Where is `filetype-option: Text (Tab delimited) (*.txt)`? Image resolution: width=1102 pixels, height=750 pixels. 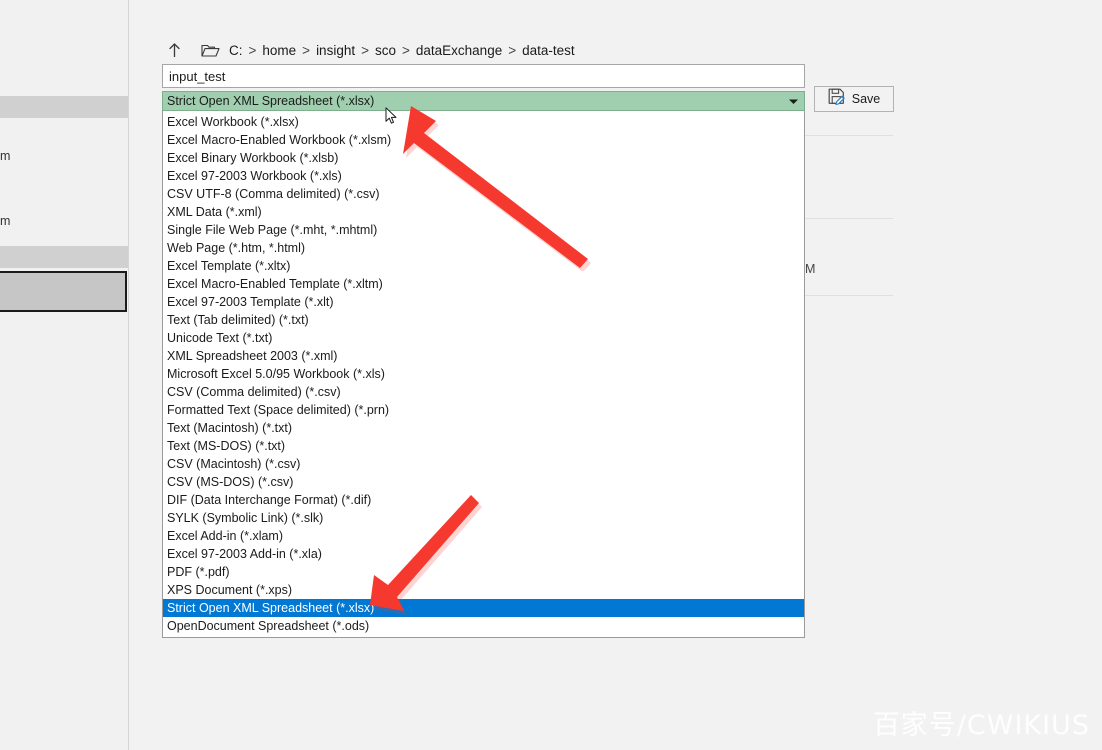
filetype-option: Text (Tab delimited) (*.txt) is located at coordinates (483, 320).